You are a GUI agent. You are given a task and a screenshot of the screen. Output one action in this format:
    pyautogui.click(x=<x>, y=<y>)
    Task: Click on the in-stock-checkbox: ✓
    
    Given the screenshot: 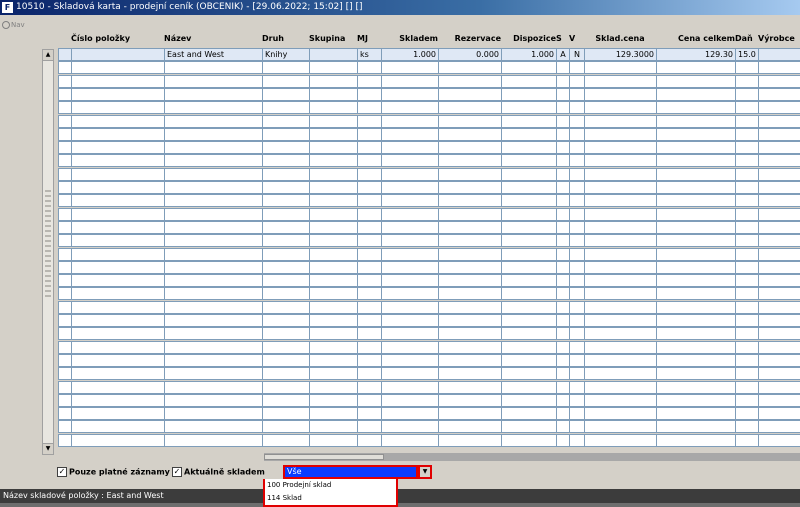 What is the action you would take?
    pyautogui.click(x=177, y=472)
    